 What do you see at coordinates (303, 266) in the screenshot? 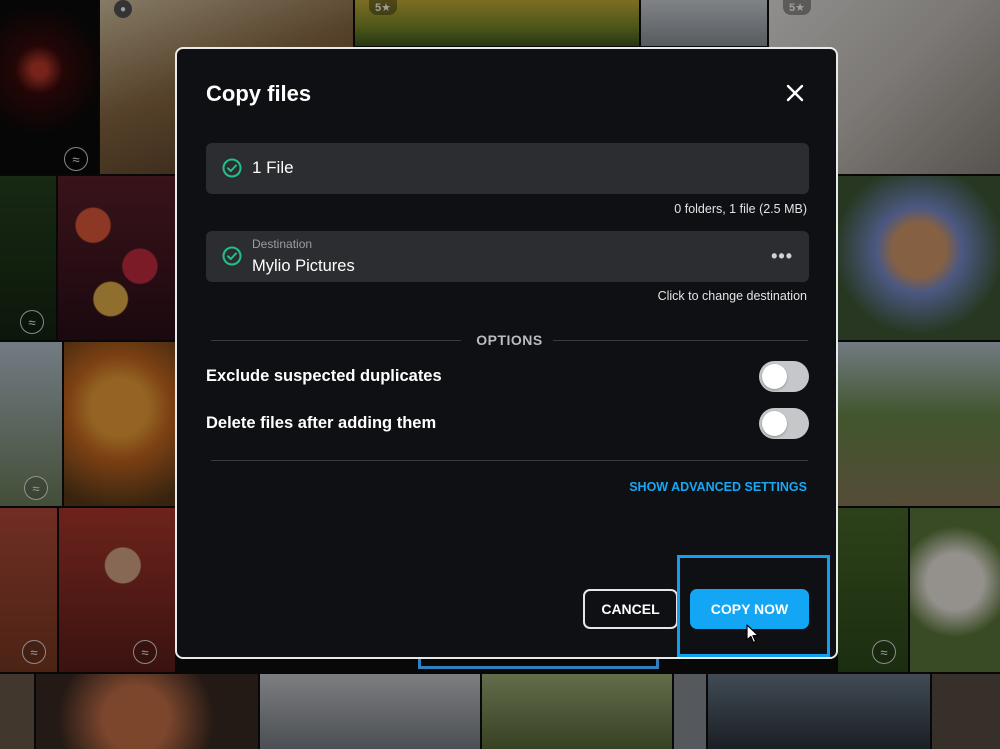
I see `destination-value: Mylio Pictures` at bounding box center [303, 266].